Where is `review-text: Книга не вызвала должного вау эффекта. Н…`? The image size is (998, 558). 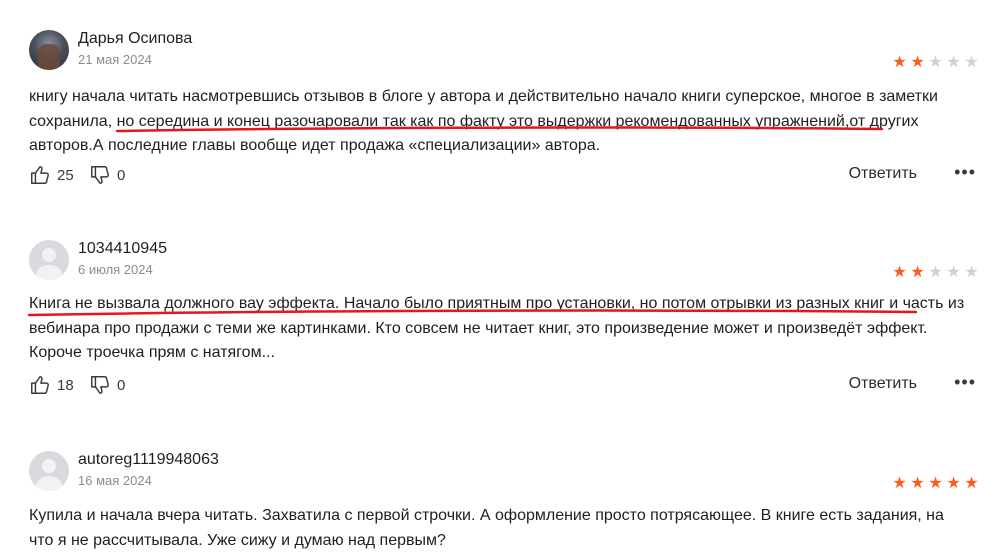 review-text: Книга не вызвала должного вау эффекта. Н… is located at coordinates (499, 329).